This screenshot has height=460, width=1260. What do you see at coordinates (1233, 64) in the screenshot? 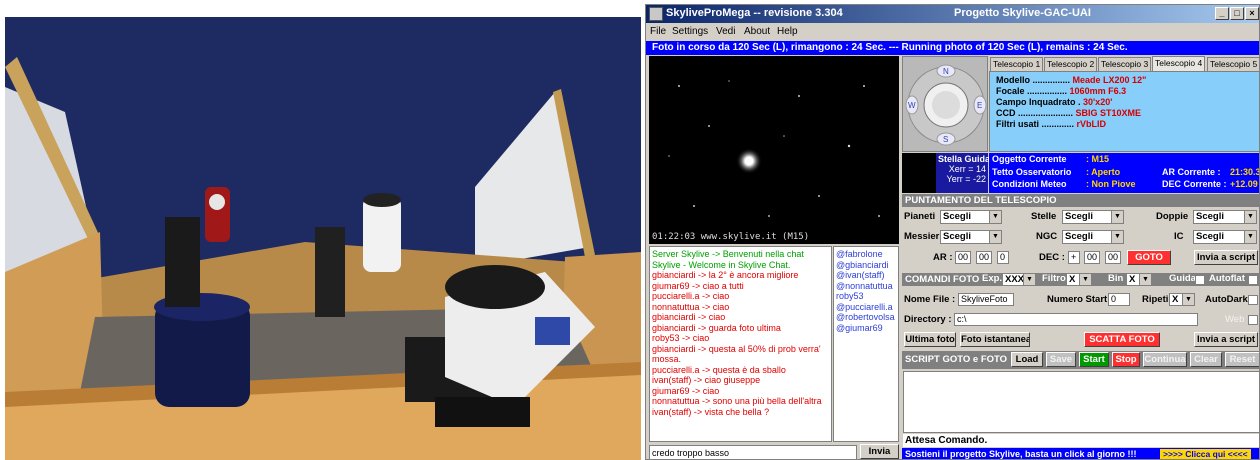
I see `tab-telescopio-5: Telescopio 5` at bounding box center [1233, 64].